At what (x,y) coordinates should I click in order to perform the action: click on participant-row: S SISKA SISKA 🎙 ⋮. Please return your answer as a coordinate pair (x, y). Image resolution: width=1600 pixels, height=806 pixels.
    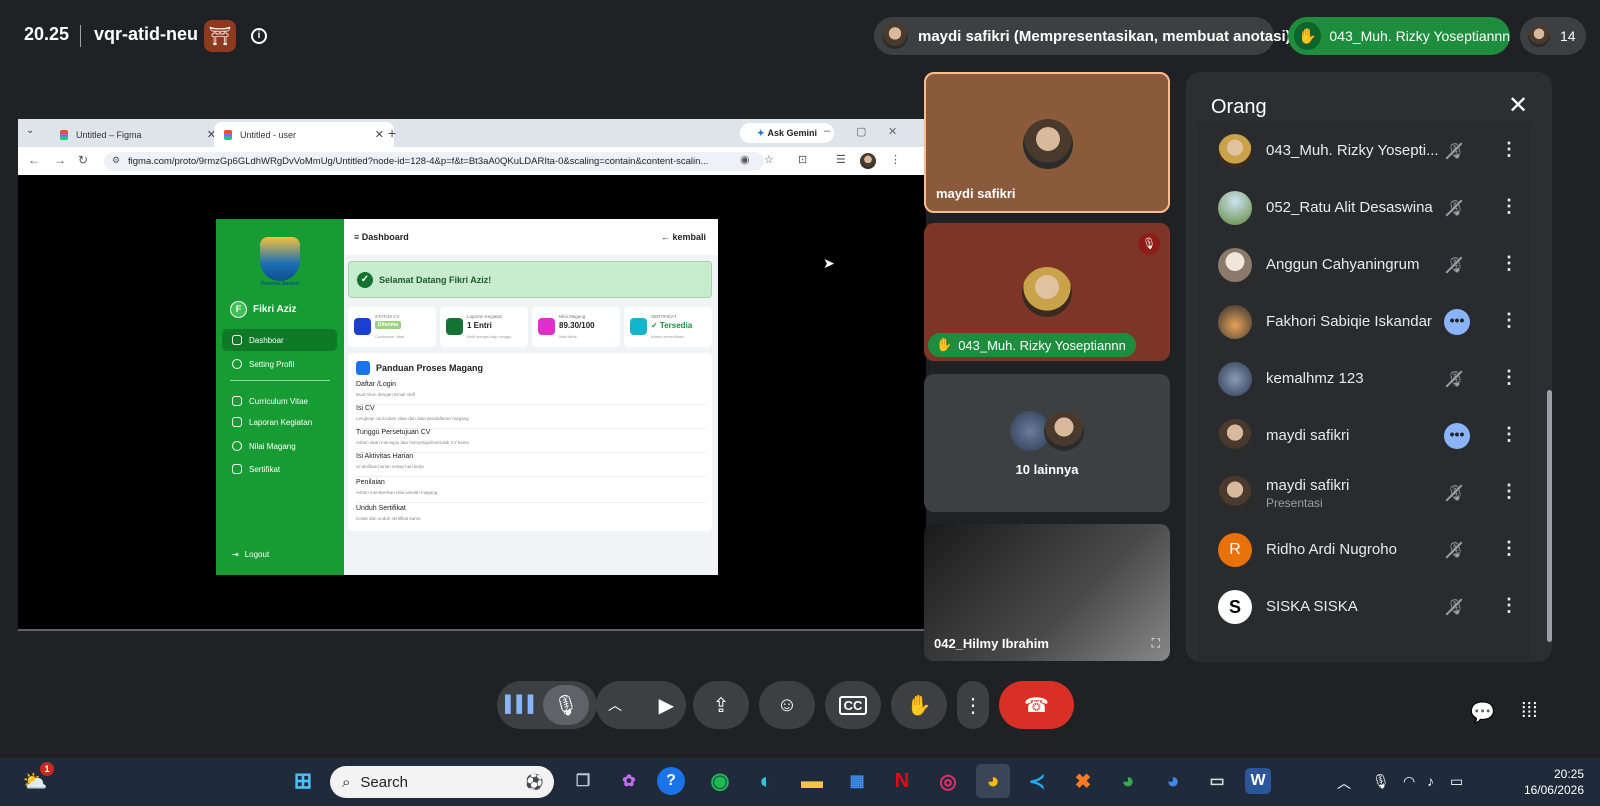
    Looking at the image, I should click on (1368, 606).